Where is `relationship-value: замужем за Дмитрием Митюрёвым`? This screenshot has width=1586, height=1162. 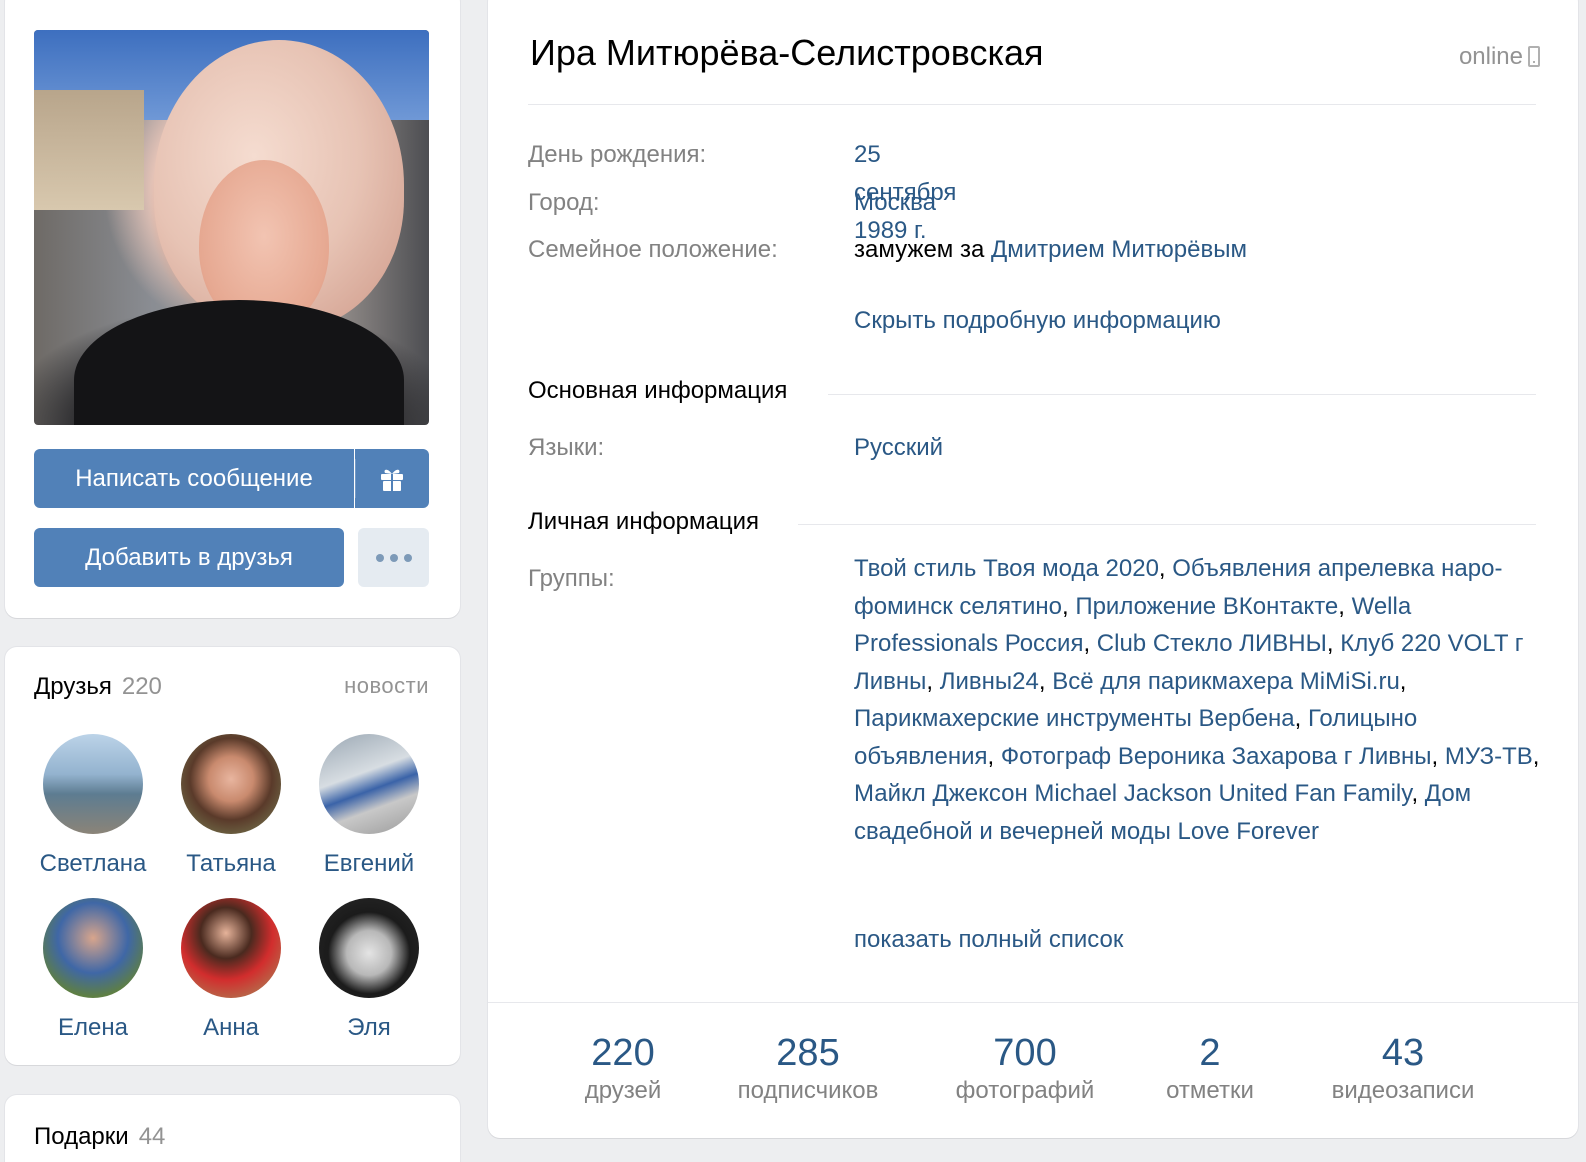 relationship-value: замужем за Дмитрием Митюрёвым is located at coordinates (1050, 250).